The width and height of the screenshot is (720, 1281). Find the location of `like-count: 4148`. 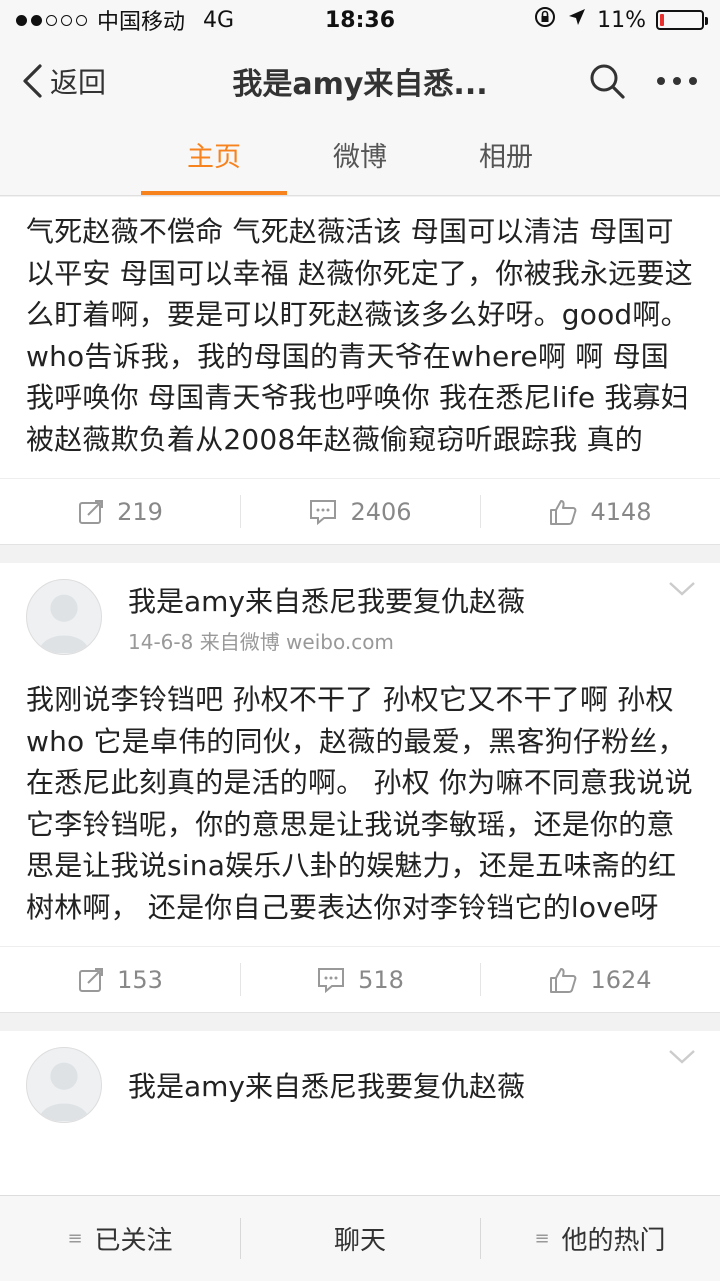

like-count: 4148 is located at coordinates (621, 511).